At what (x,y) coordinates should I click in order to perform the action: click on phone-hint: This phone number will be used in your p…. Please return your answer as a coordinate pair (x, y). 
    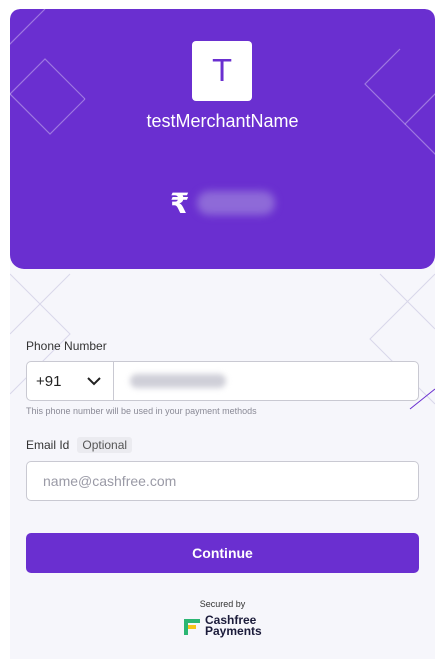
    Looking at the image, I should click on (141, 411).